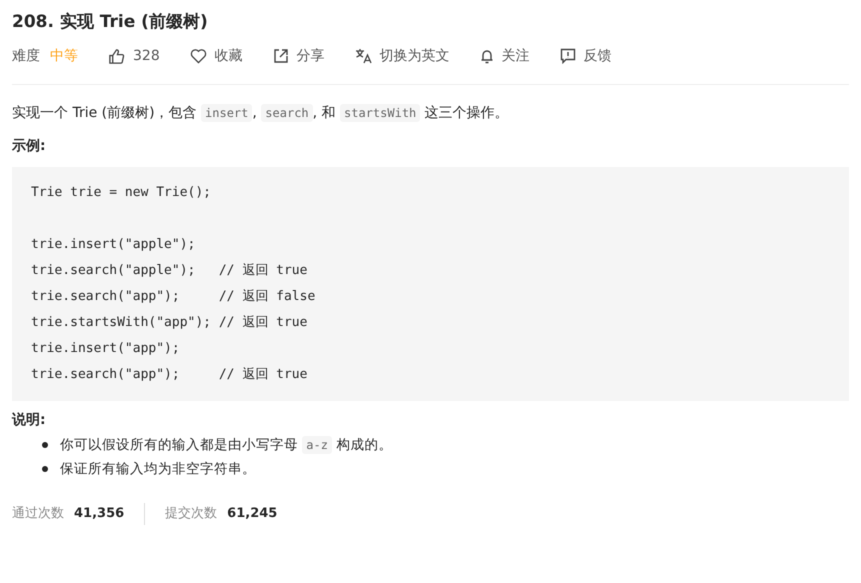  What do you see at coordinates (586, 56) in the screenshot?
I see `feedback-button: 反馈` at bounding box center [586, 56].